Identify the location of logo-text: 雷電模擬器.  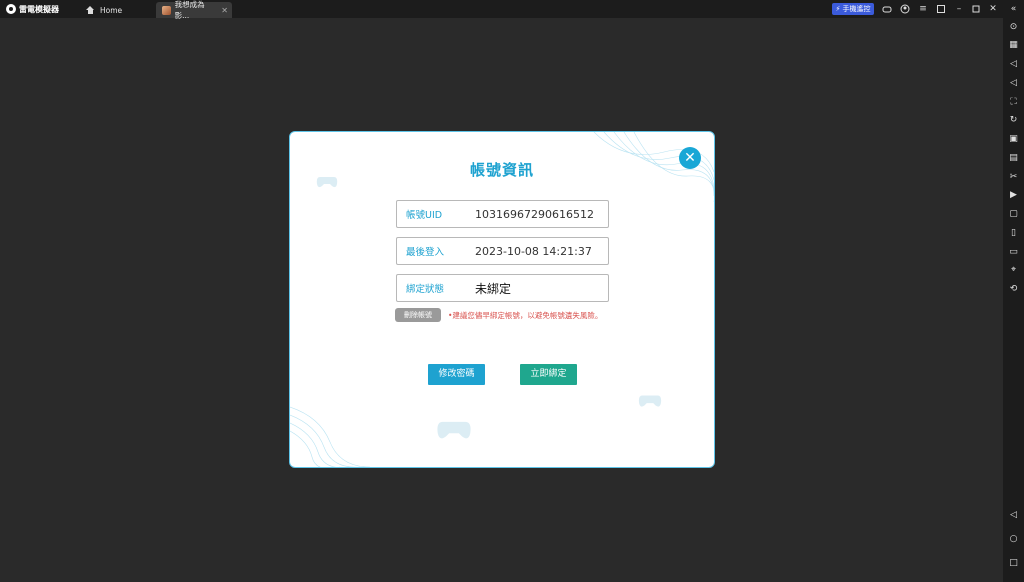
(39, 9).